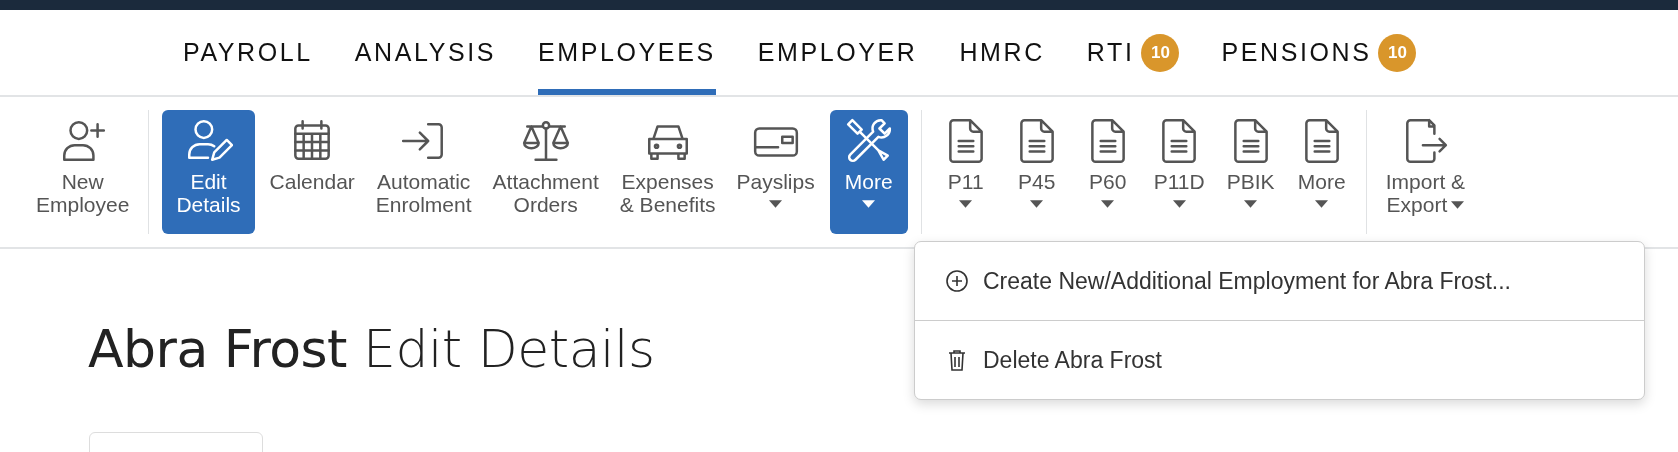 This screenshot has height=452, width=1678. Describe the element at coordinates (1107, 172) in the screenshot. I see `toolbar-button: P60` at that location.